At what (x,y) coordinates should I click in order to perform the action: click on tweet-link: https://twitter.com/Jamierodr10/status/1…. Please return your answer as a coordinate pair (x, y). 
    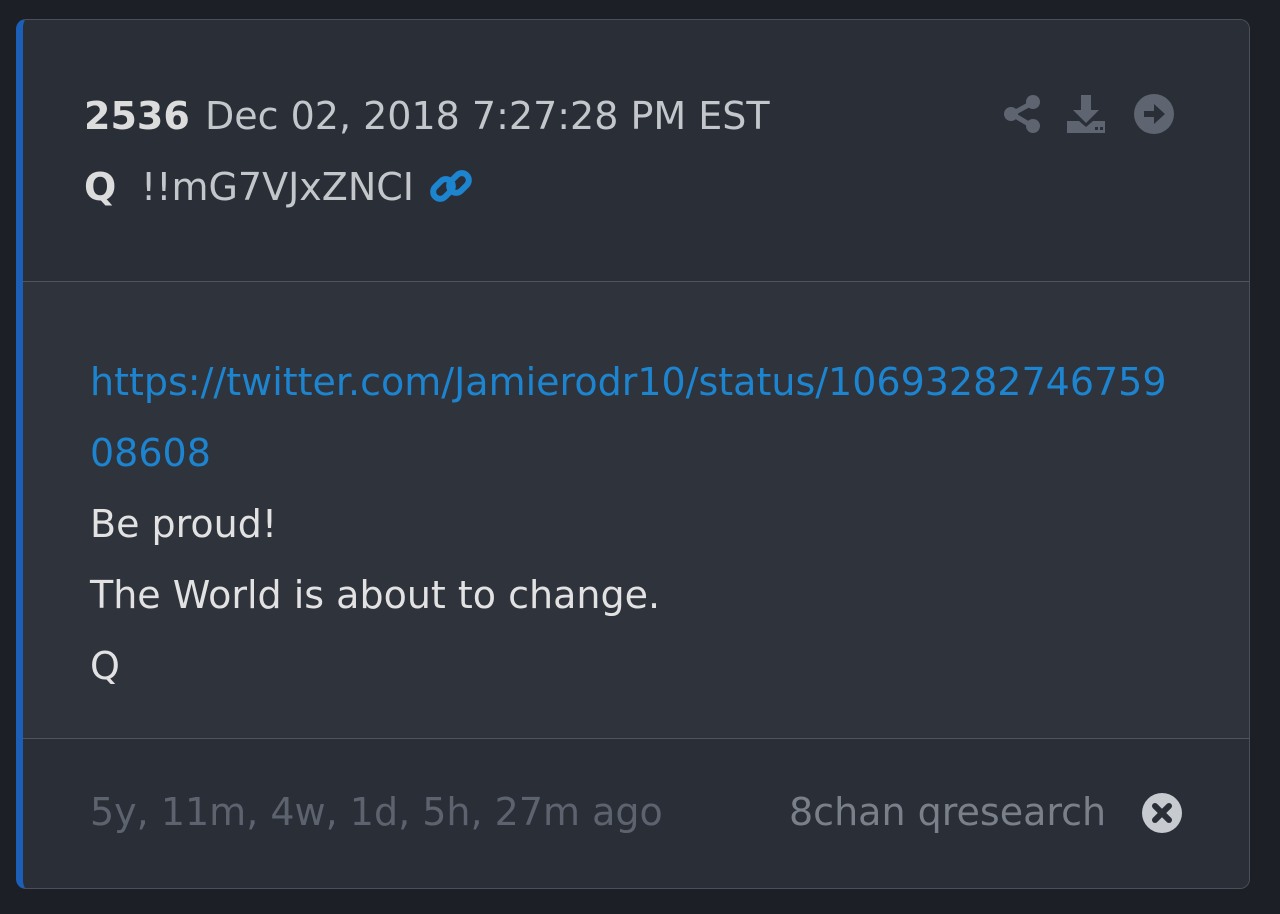
    Looking at the image, I should click on (640, 418).